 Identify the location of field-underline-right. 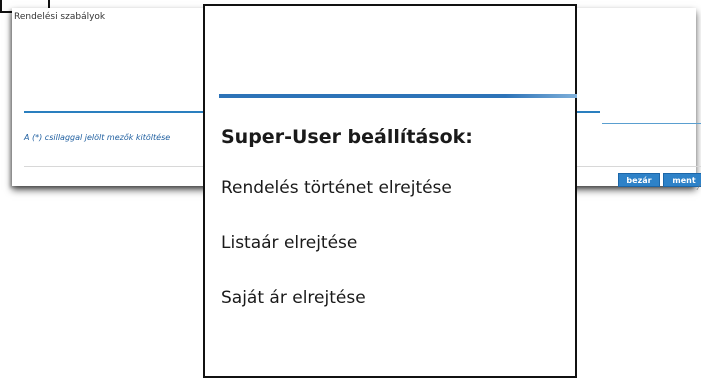
(651, 123).